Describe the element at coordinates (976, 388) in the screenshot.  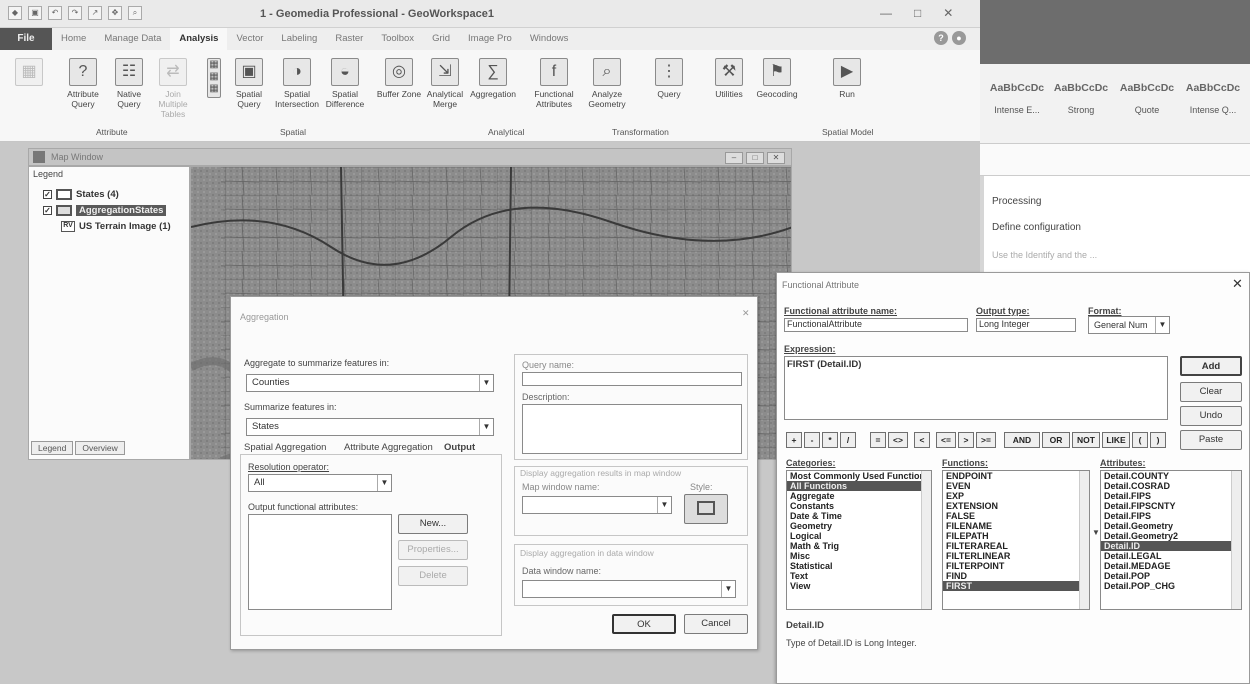
I see `expression-input: FIRST (Detail.ID)` at that location.